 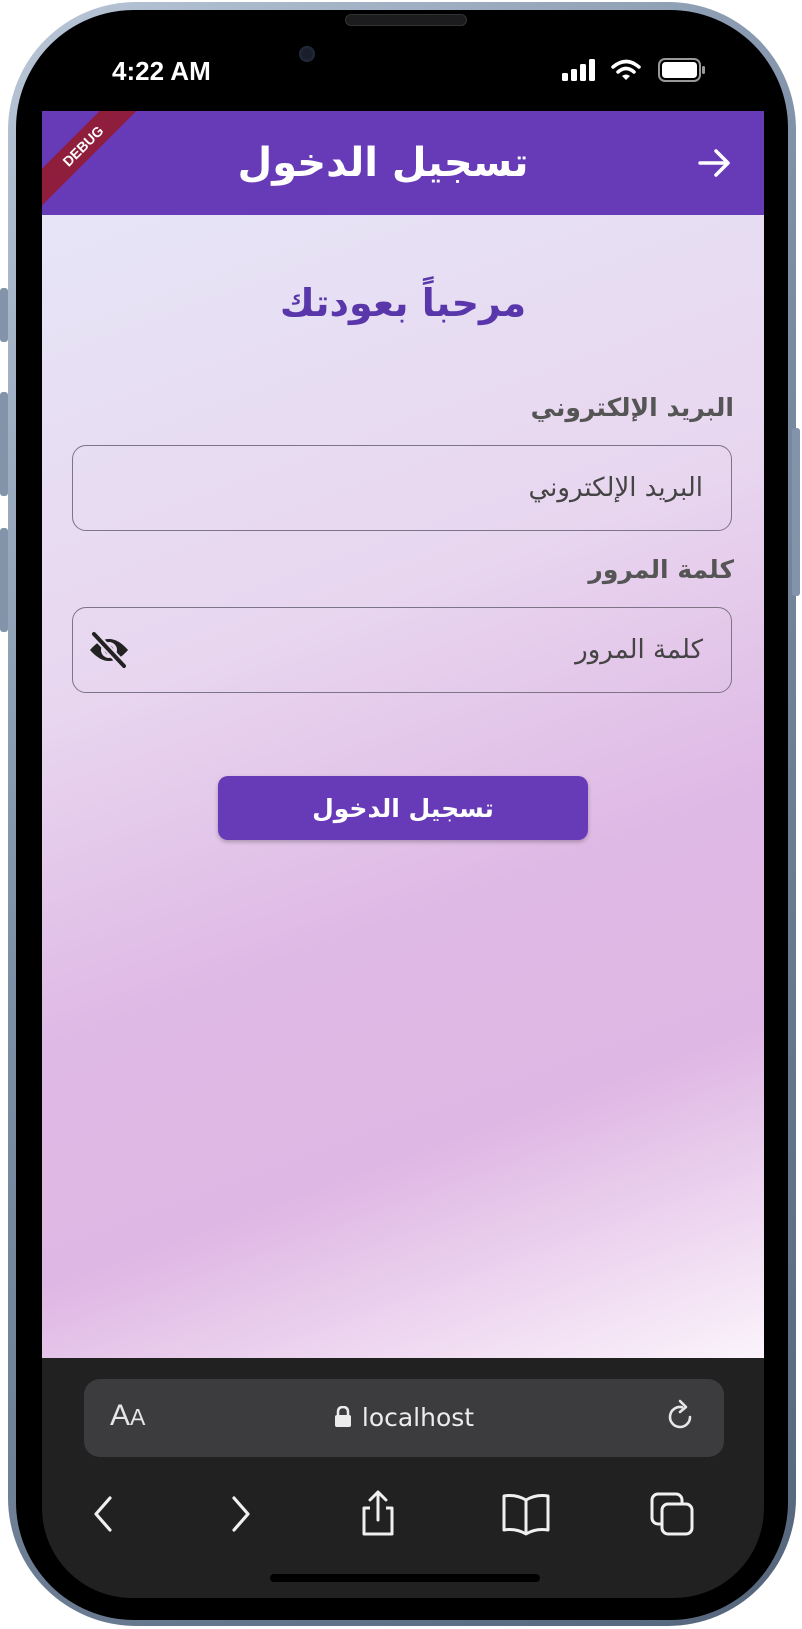 I want to click on power-button, so click(x=796, y=512).